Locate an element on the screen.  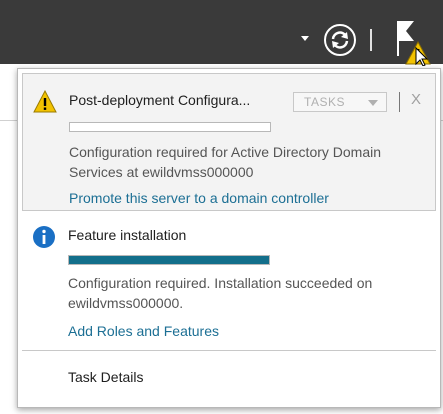
close-button: X is located at coordinates (416, 99).